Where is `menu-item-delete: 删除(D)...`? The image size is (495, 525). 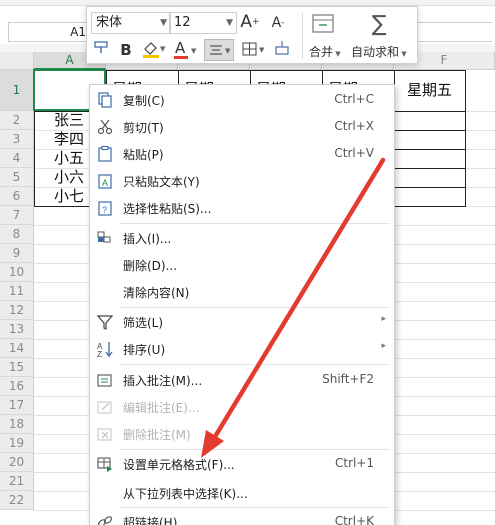 menu-item-delete: 删除(D)... is located at coordinates (242, 265).